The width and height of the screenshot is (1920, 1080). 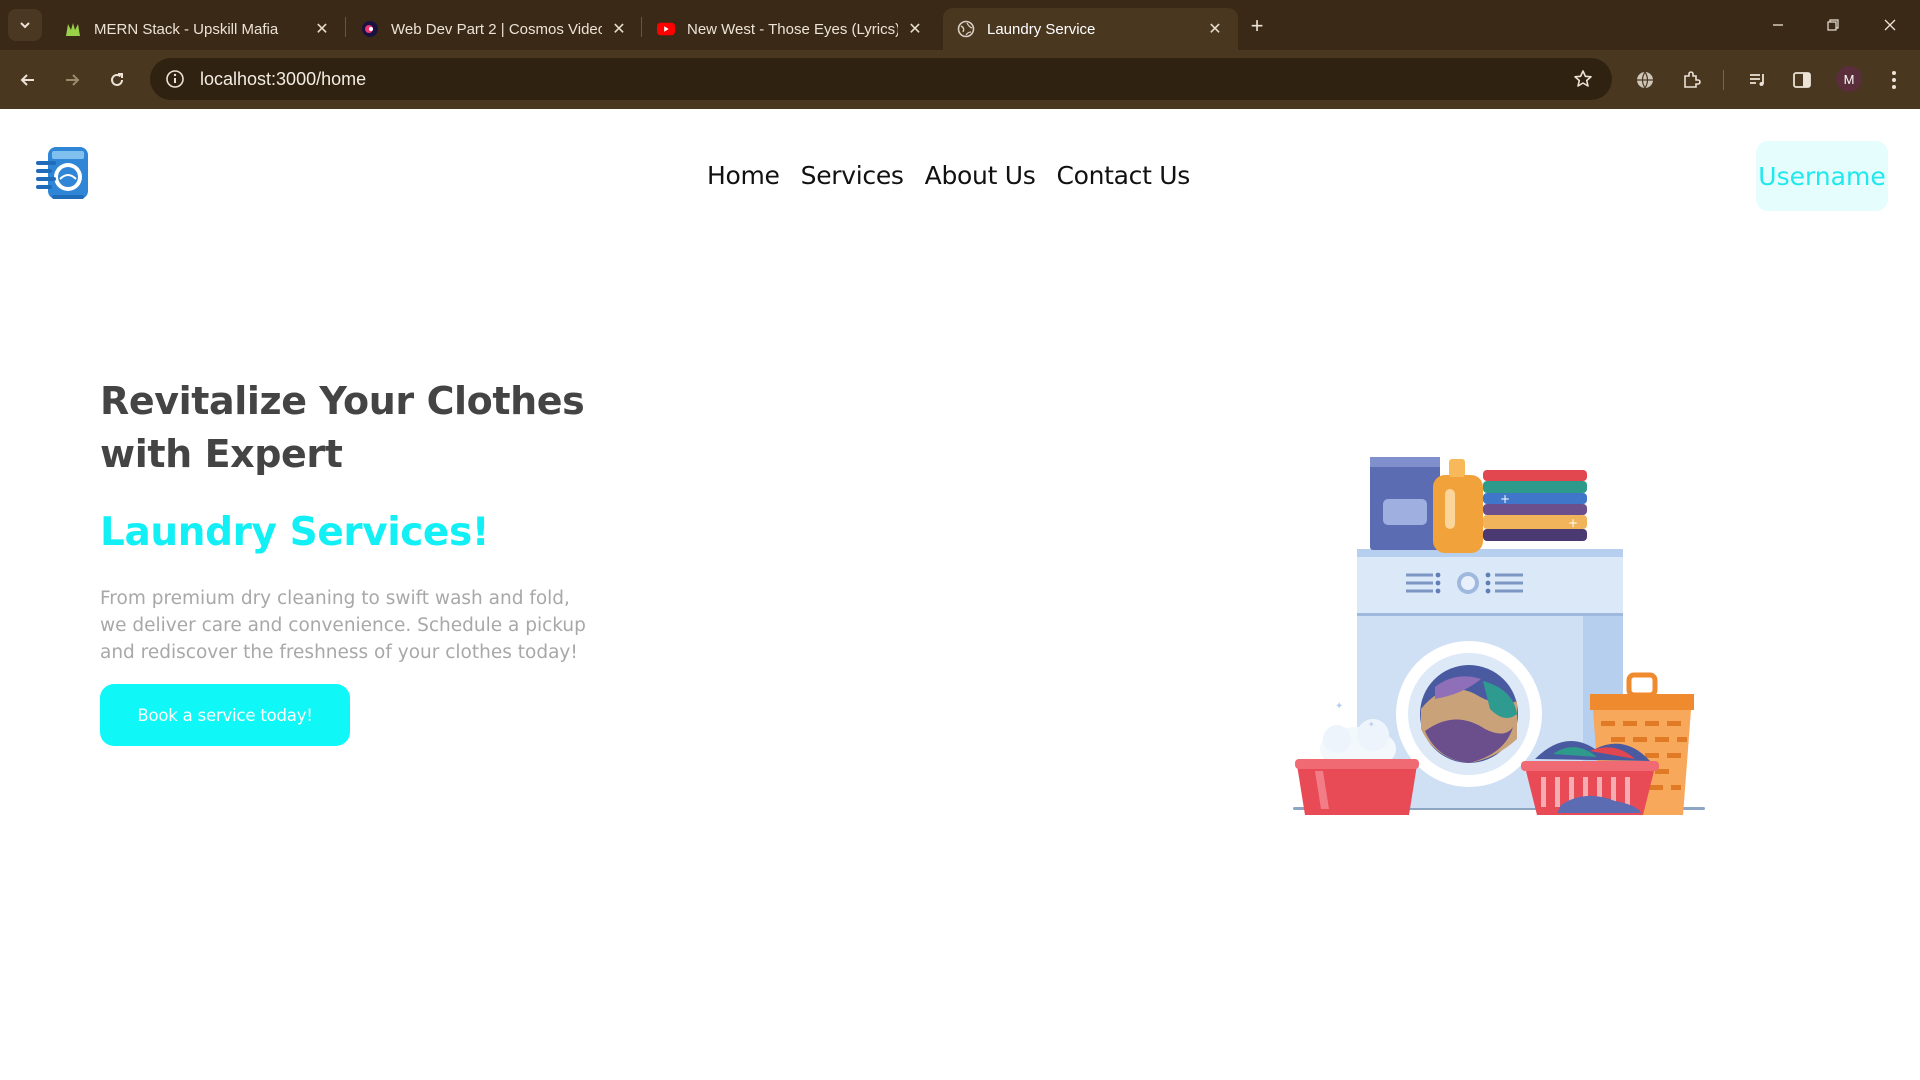 I want to click on youtube-icon, so click(x=666, y=29).